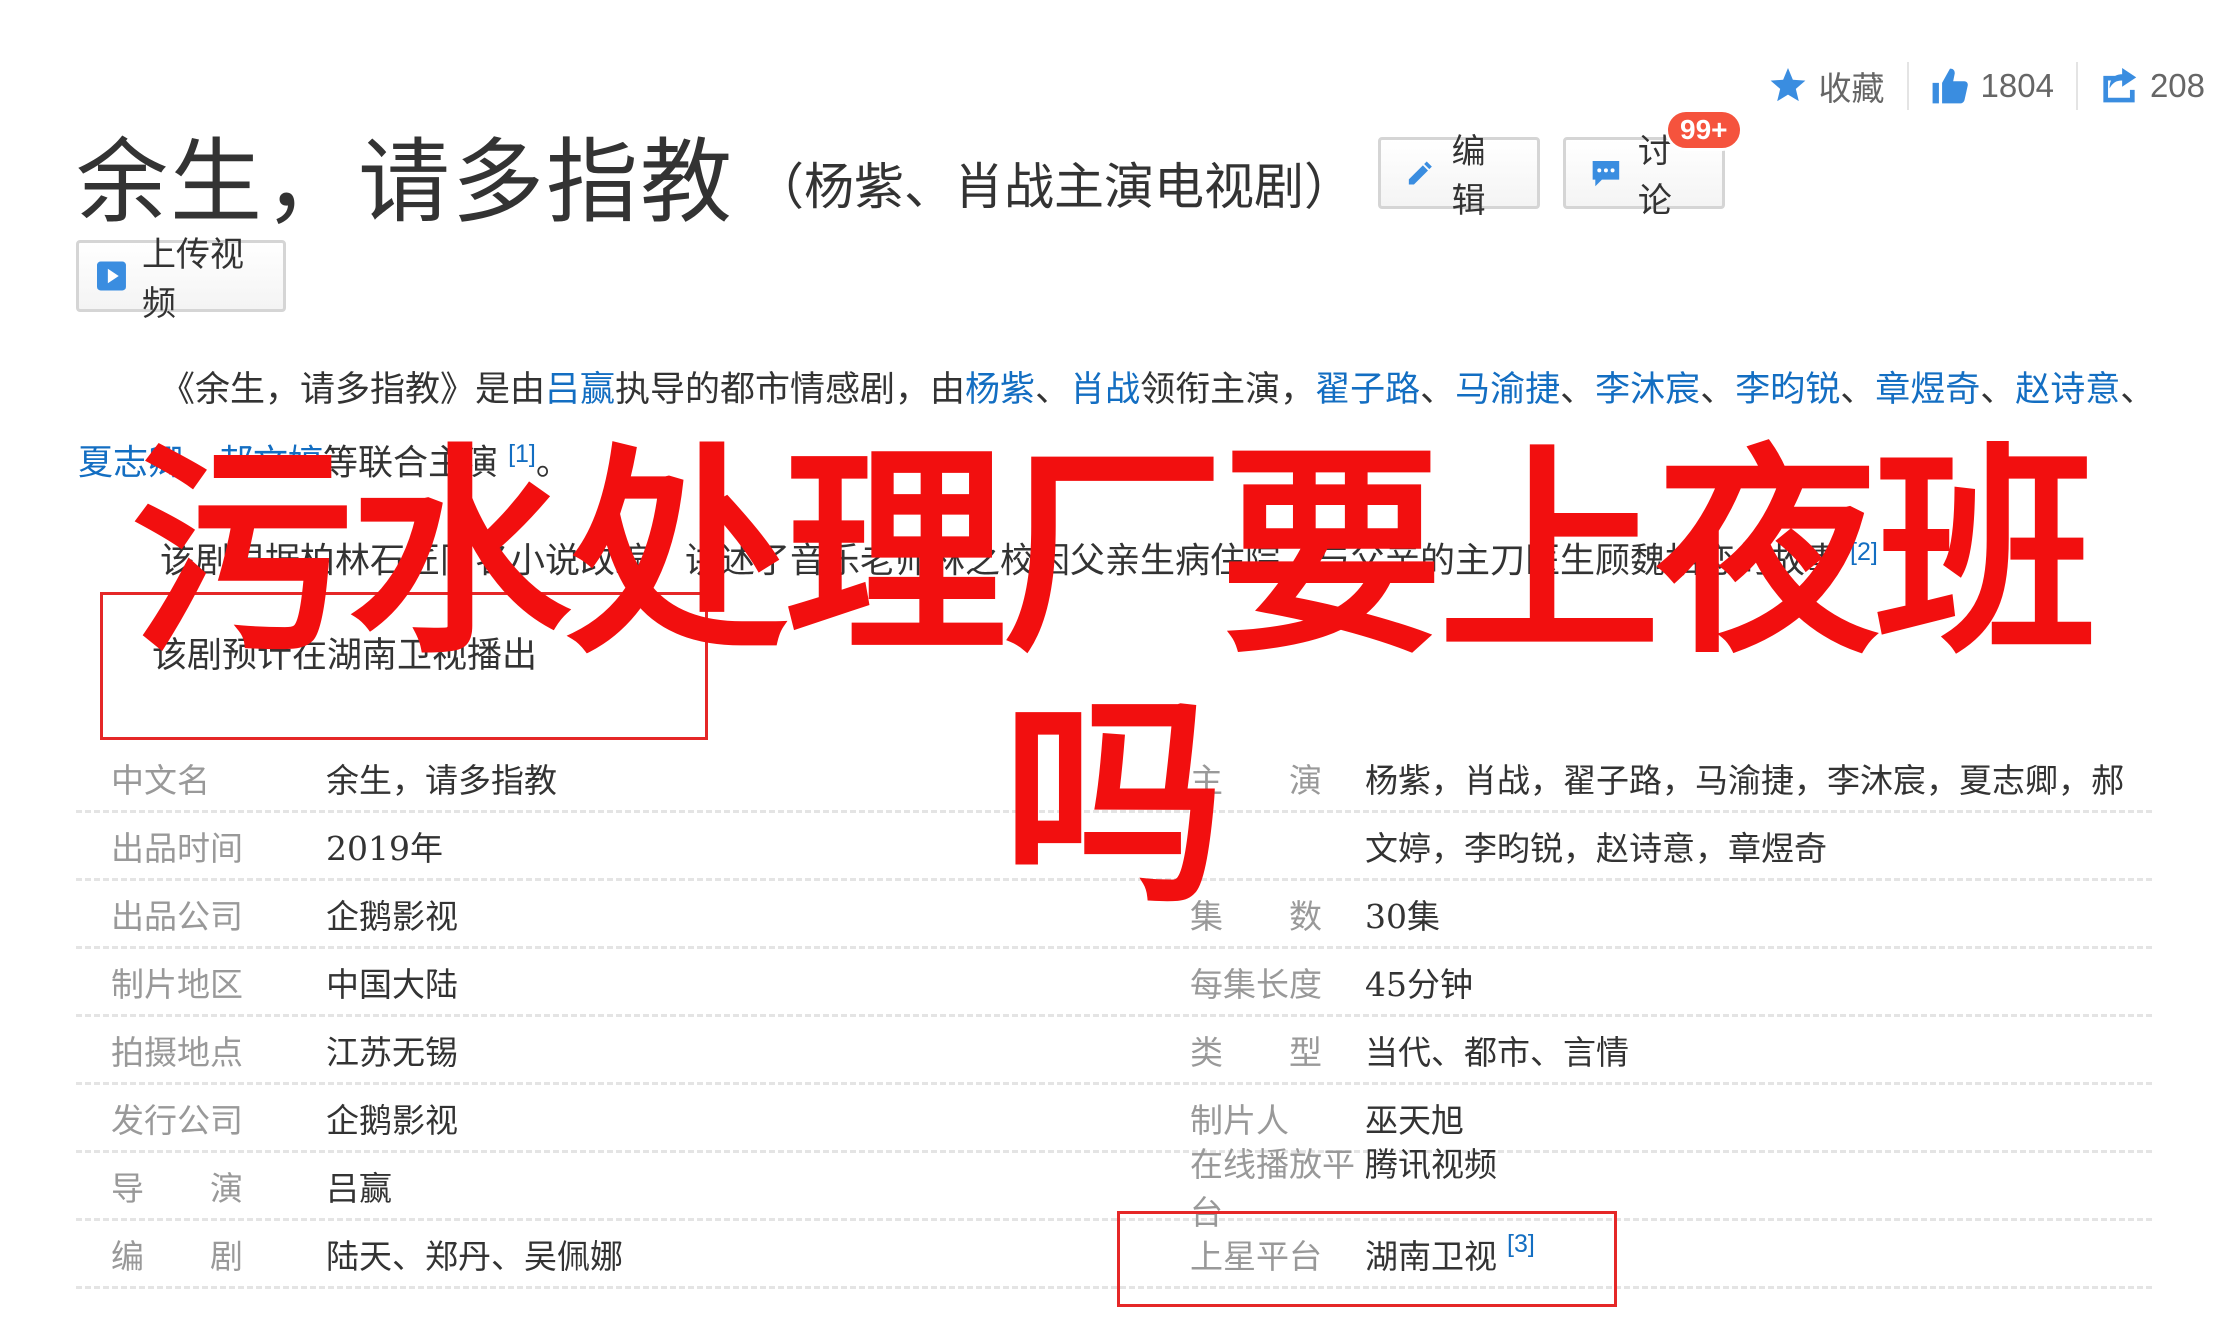 The image size is (2223, 1336). Describe the element at coordinates (1256, 984) in the screenshot. I see `info-label: 每集长度` at that location.